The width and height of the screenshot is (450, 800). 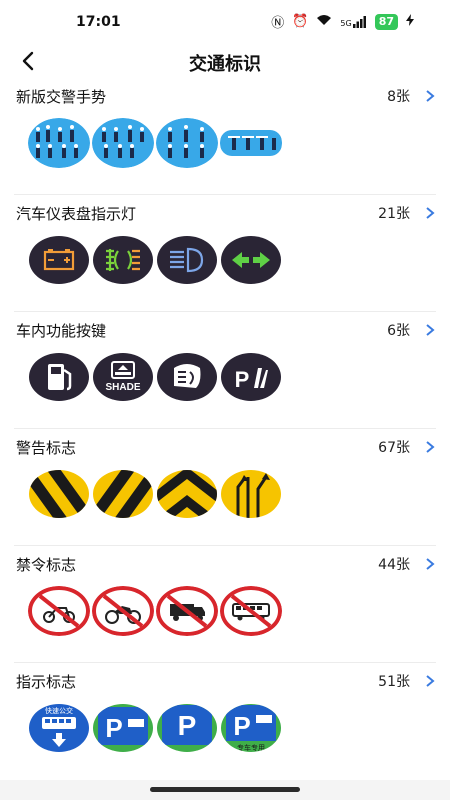 I want to click on section-indication-signs: 指示标志 51张 快速公交 P P P 专车专用, so click(x=225, y=721).